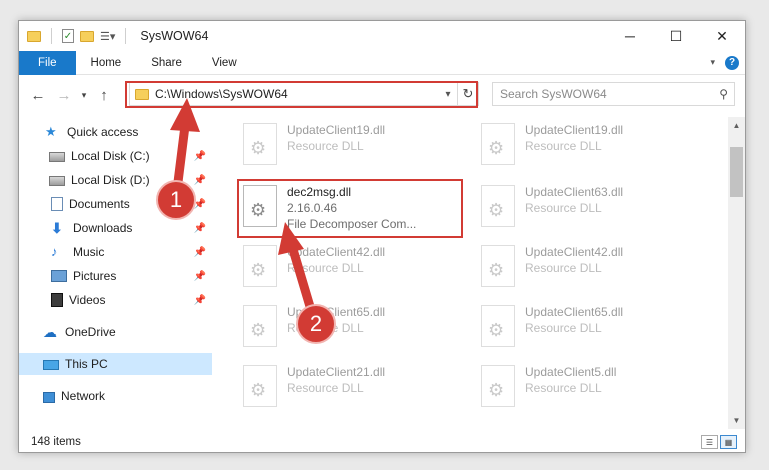 The image size is (769, 470). I want to click on sidebar-item-onedrive: ☁ OneDrive, so click(115, 332).